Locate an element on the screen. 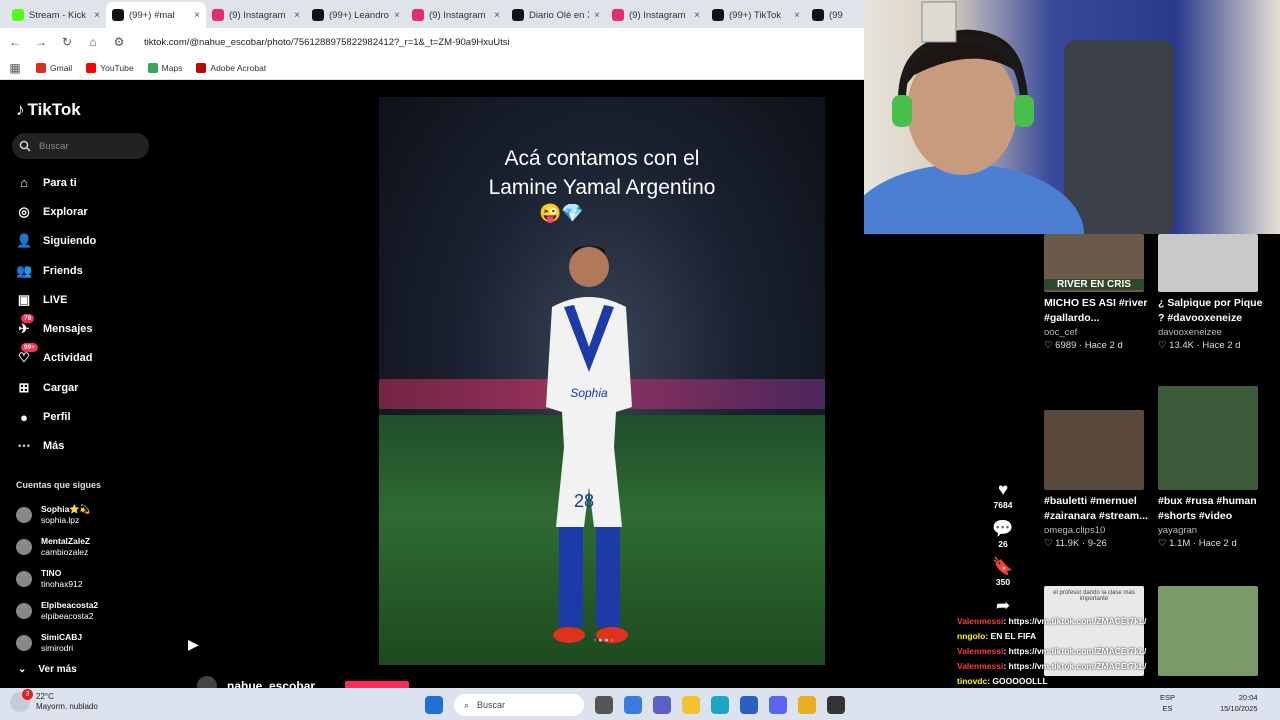  following-account: Elpibeacosta2 elpibeacosta2 is located at coordinates (57, 611).